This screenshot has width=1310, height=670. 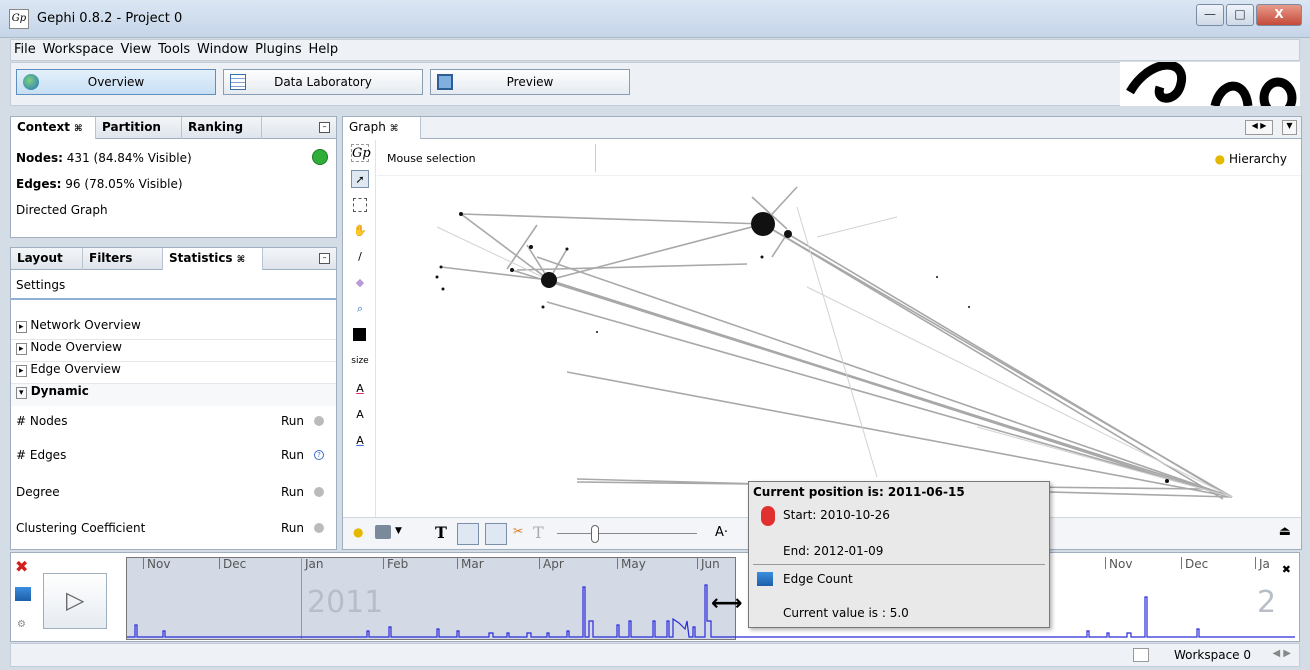 I want to click on section-dynamic-label: Dynamic, so click(x=59, y=391).